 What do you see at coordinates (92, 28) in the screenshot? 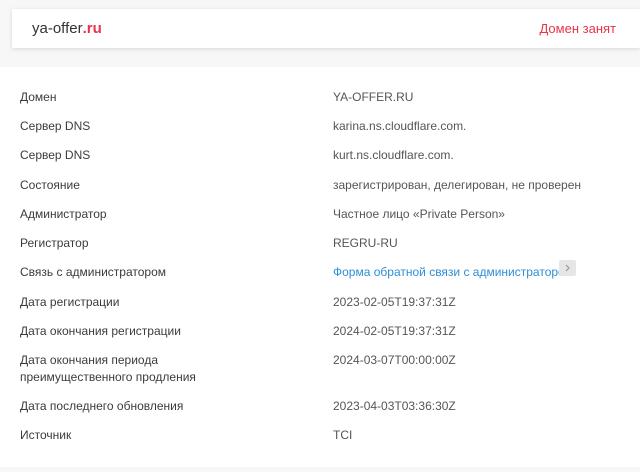
I see `domain-tld: .ru` at bounding box center [92, 28].